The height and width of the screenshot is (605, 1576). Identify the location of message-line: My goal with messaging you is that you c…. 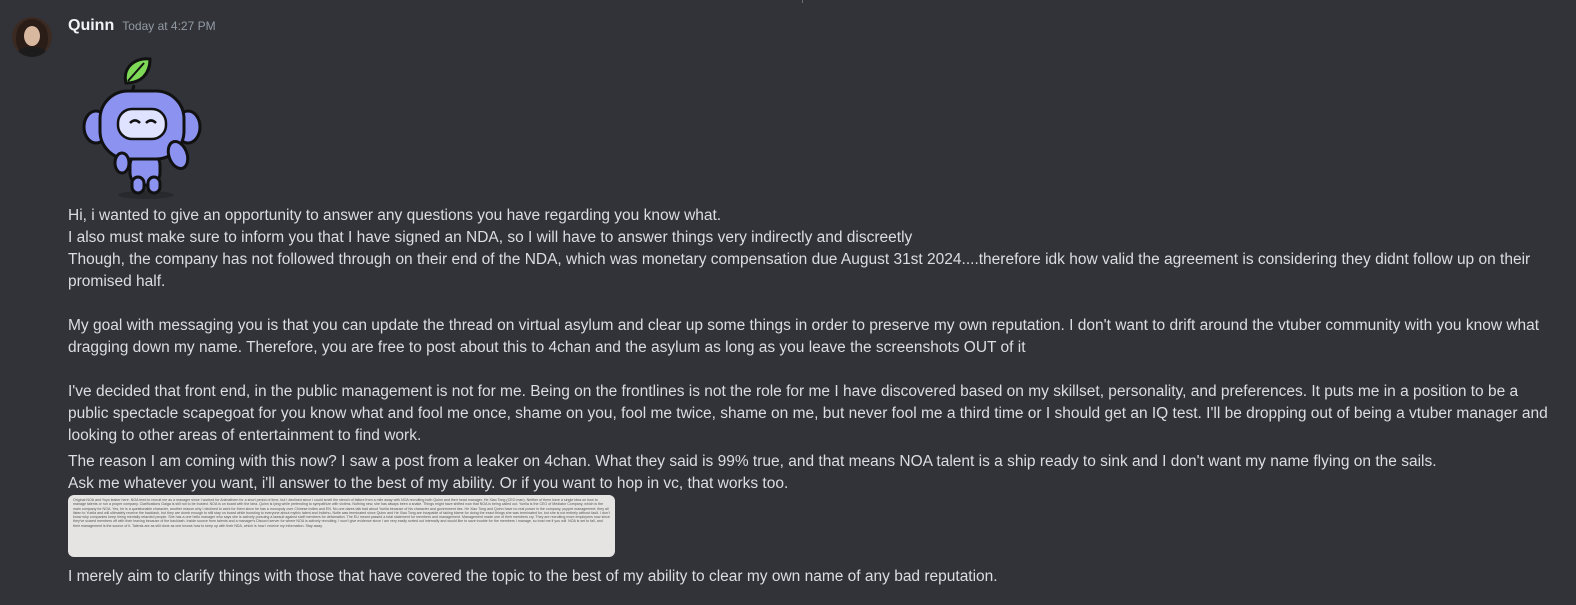
(804, 336).